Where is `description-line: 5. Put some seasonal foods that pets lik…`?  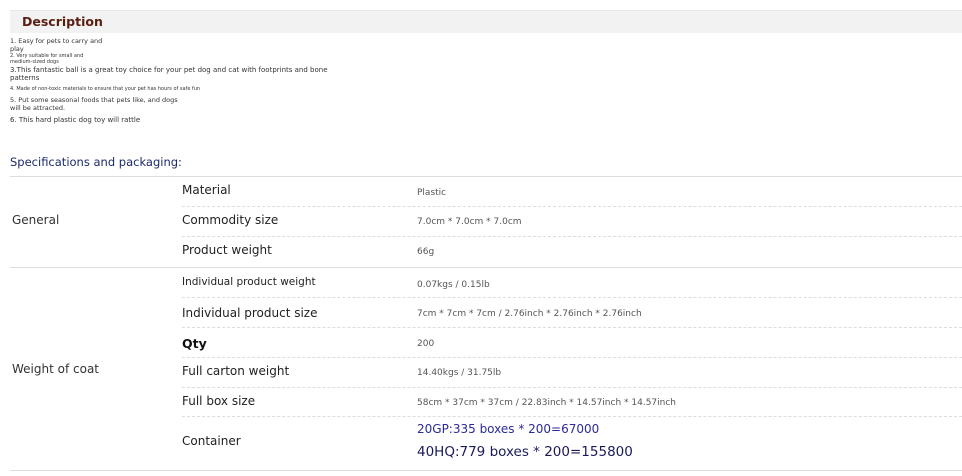
description-line: 5. Put some seasonal foods that pets lik… is located at coordinates (94, 100).